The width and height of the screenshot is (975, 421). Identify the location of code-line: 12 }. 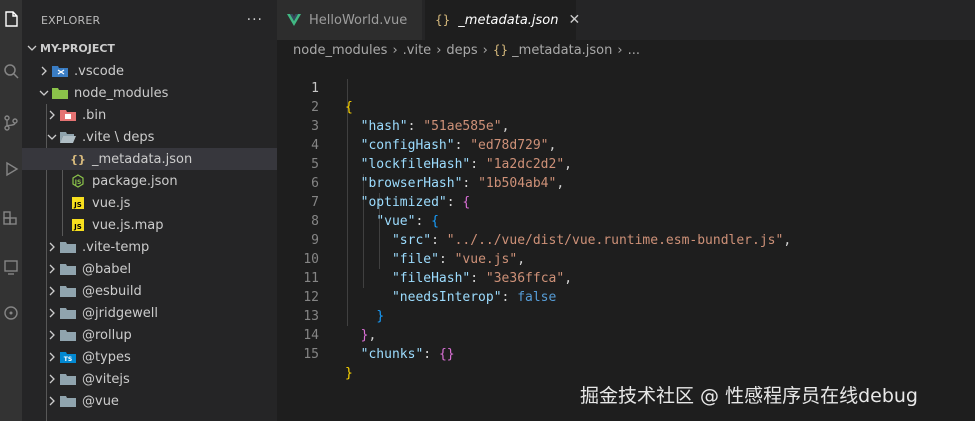
(626, 296).